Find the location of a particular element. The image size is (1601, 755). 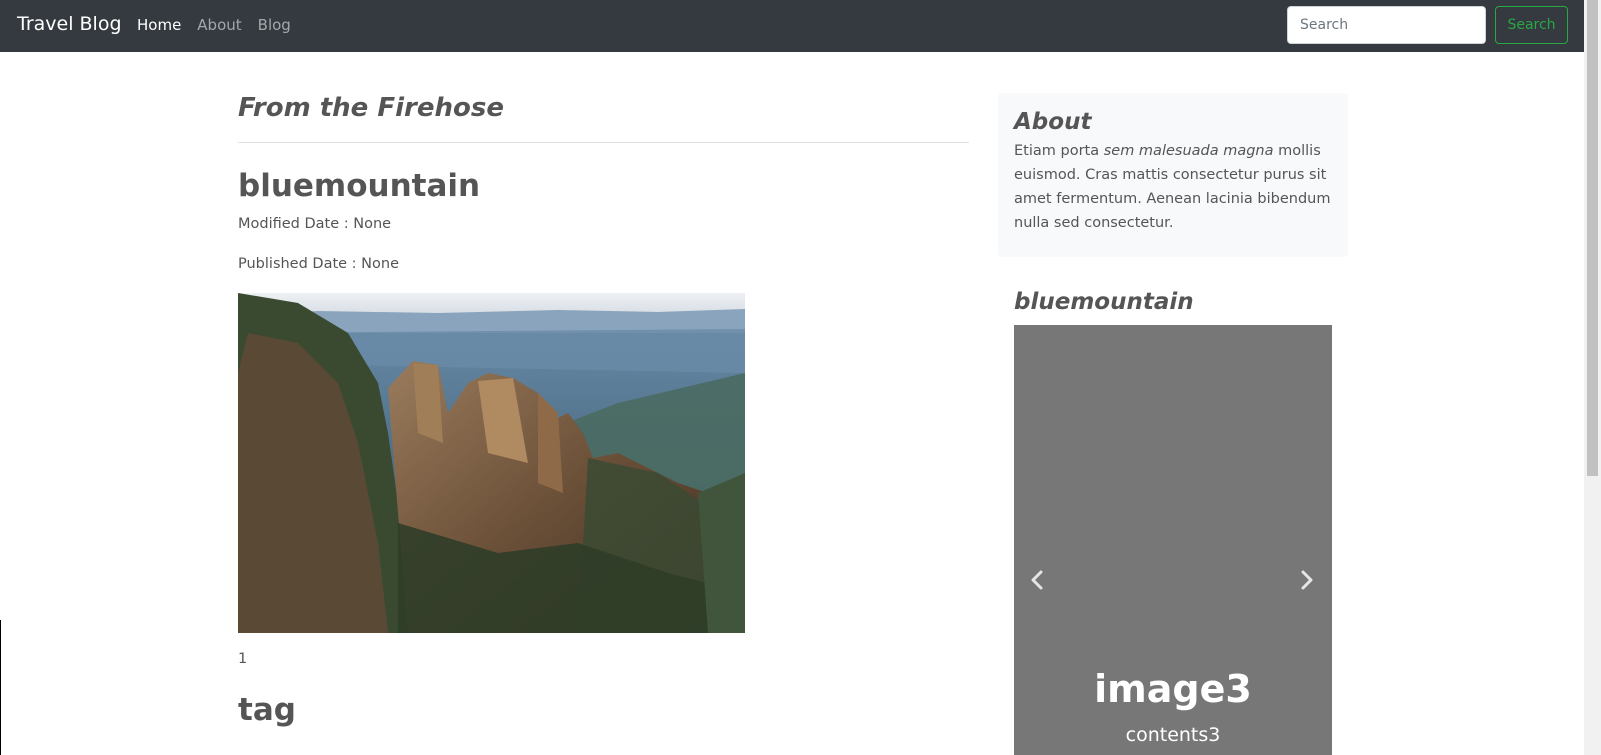

nav-link-about: About is located at coordinates (219, 25).